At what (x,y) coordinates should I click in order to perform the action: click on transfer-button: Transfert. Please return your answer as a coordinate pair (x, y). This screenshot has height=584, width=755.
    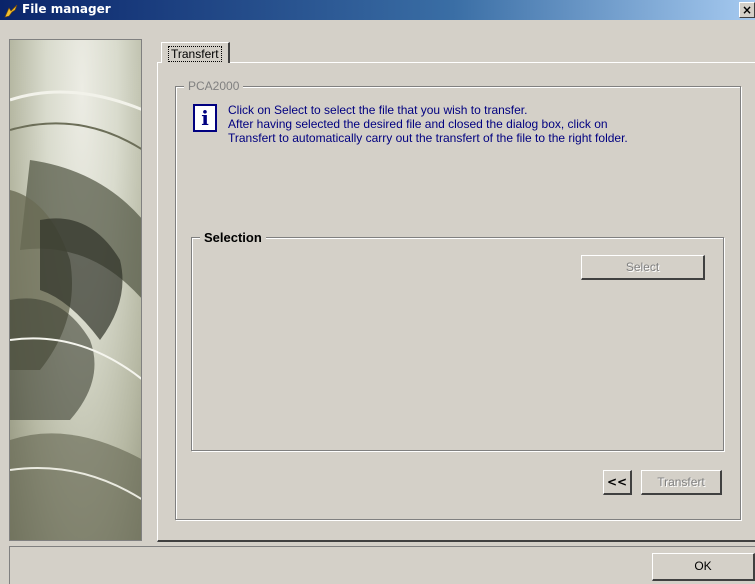
    Looking at the image, I should click on (681, 482).